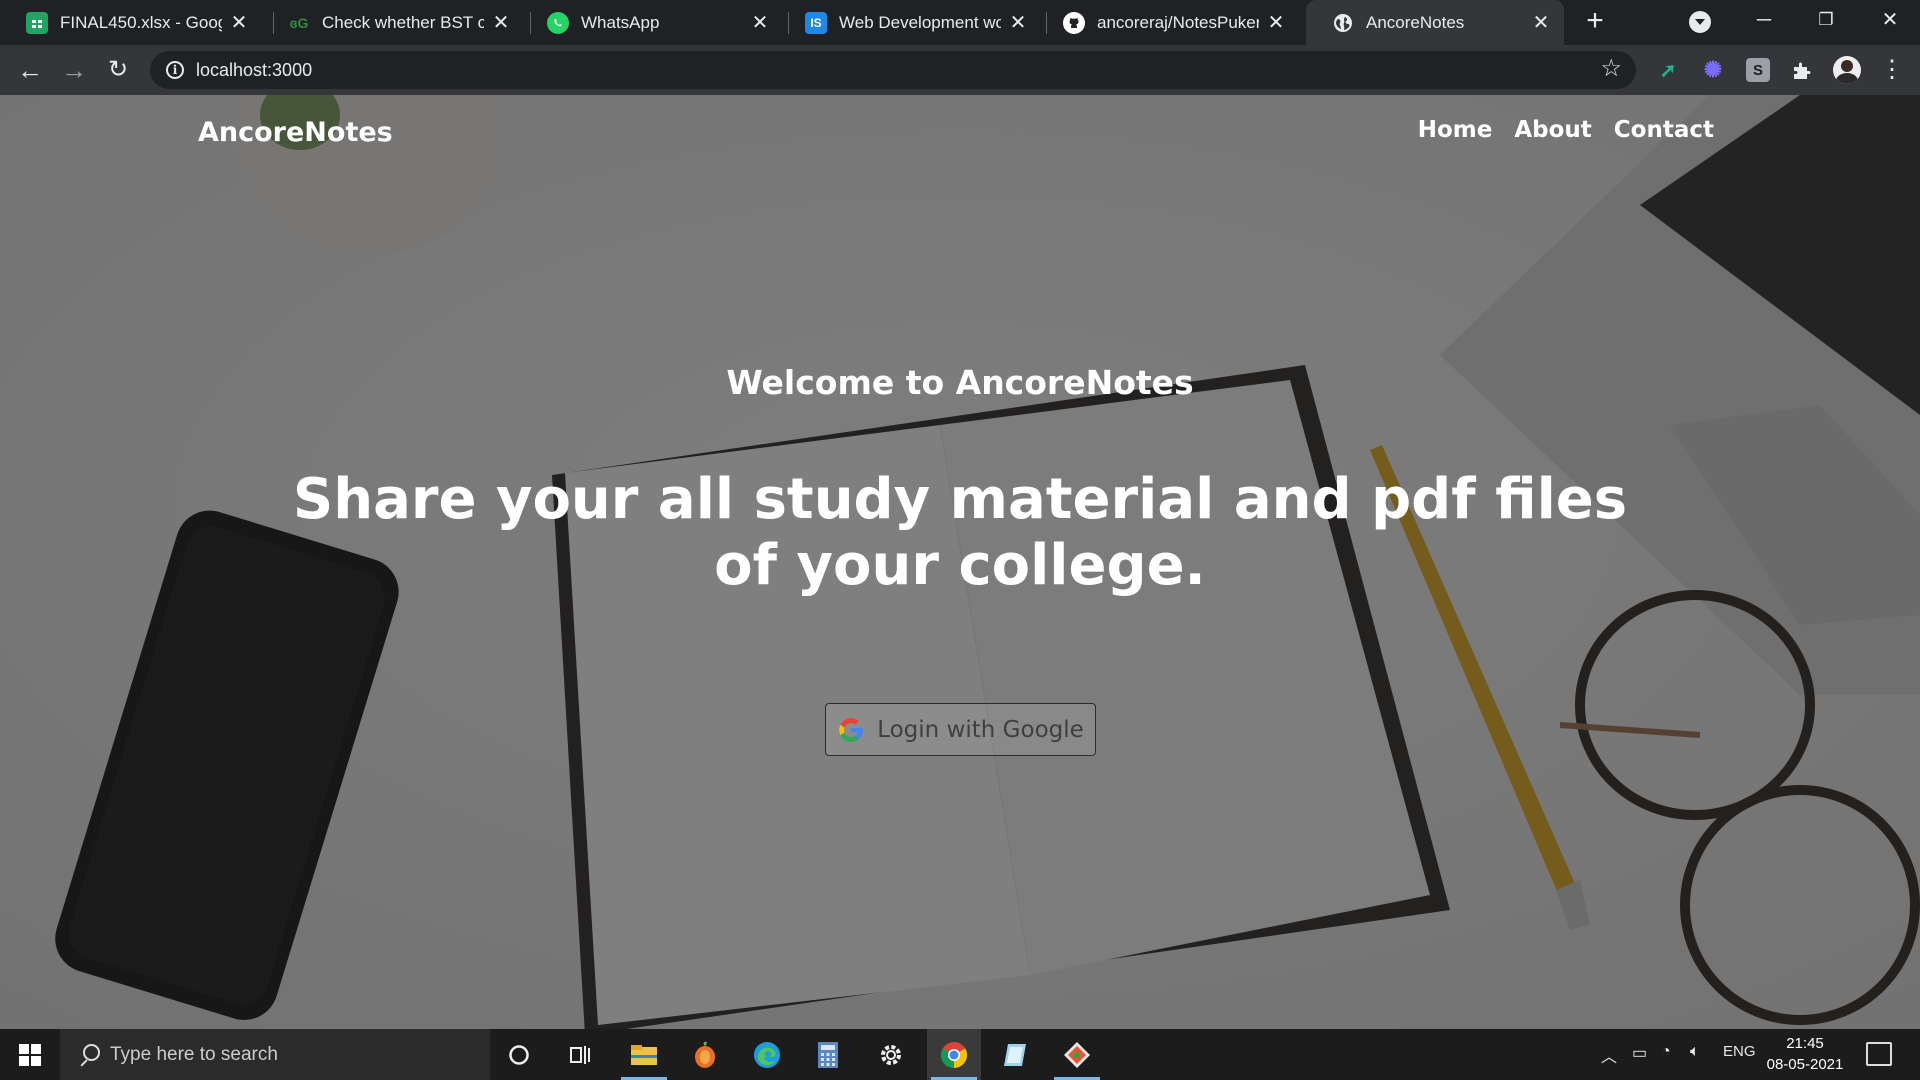 The image size is (1920, 1080). What do you see at coordinates (1609, 1055) in the screenshot?
I see `tray-chevron-icon: ︿` at bounding box center [1609, 1055].